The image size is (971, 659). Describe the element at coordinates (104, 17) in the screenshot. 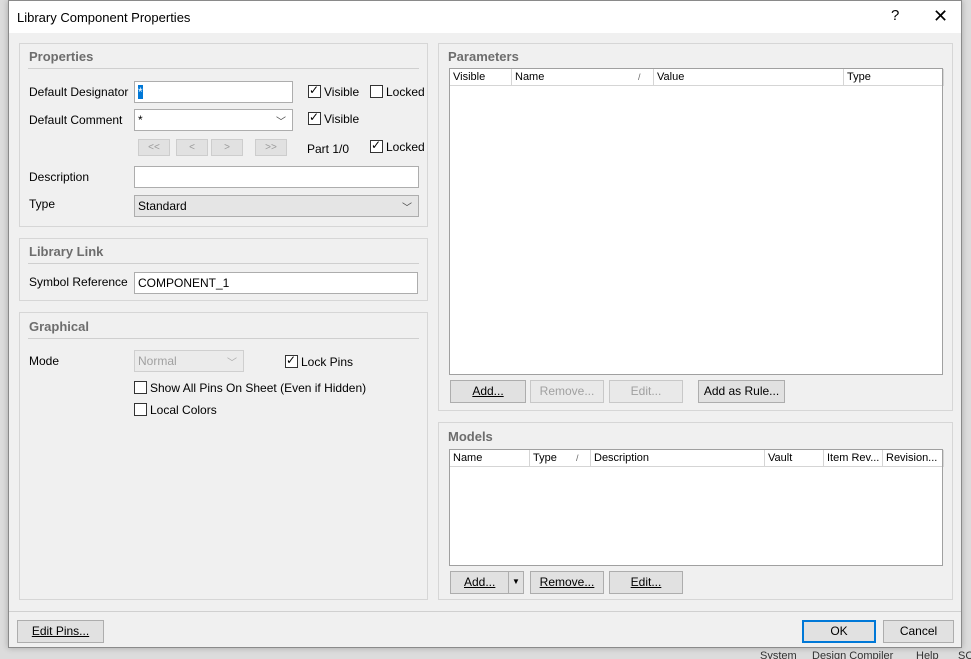

I see `dialog-title: Library Component Properties` at that location.